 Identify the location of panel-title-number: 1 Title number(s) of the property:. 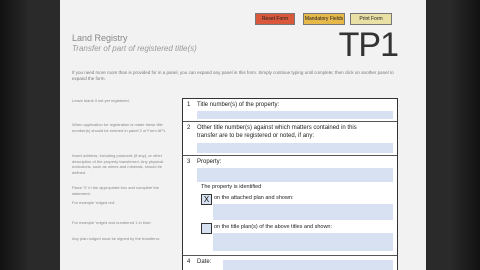
(290, 110).